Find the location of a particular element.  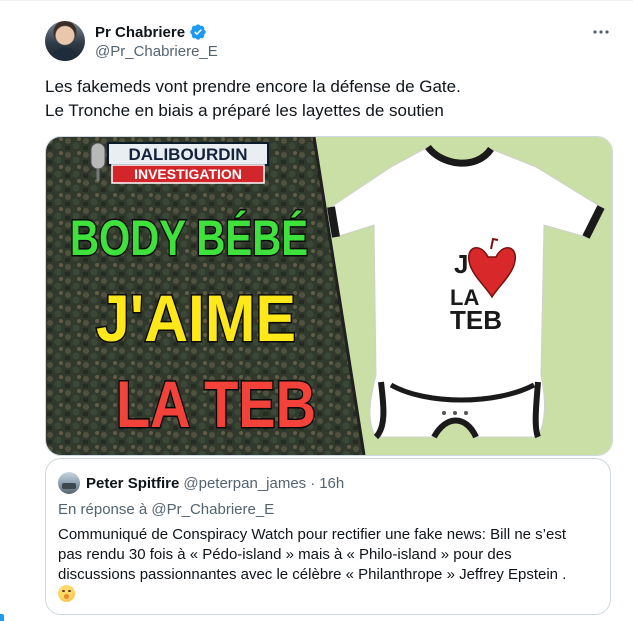

reply-prefix: En réponse à is located at coordinates (103, 509).